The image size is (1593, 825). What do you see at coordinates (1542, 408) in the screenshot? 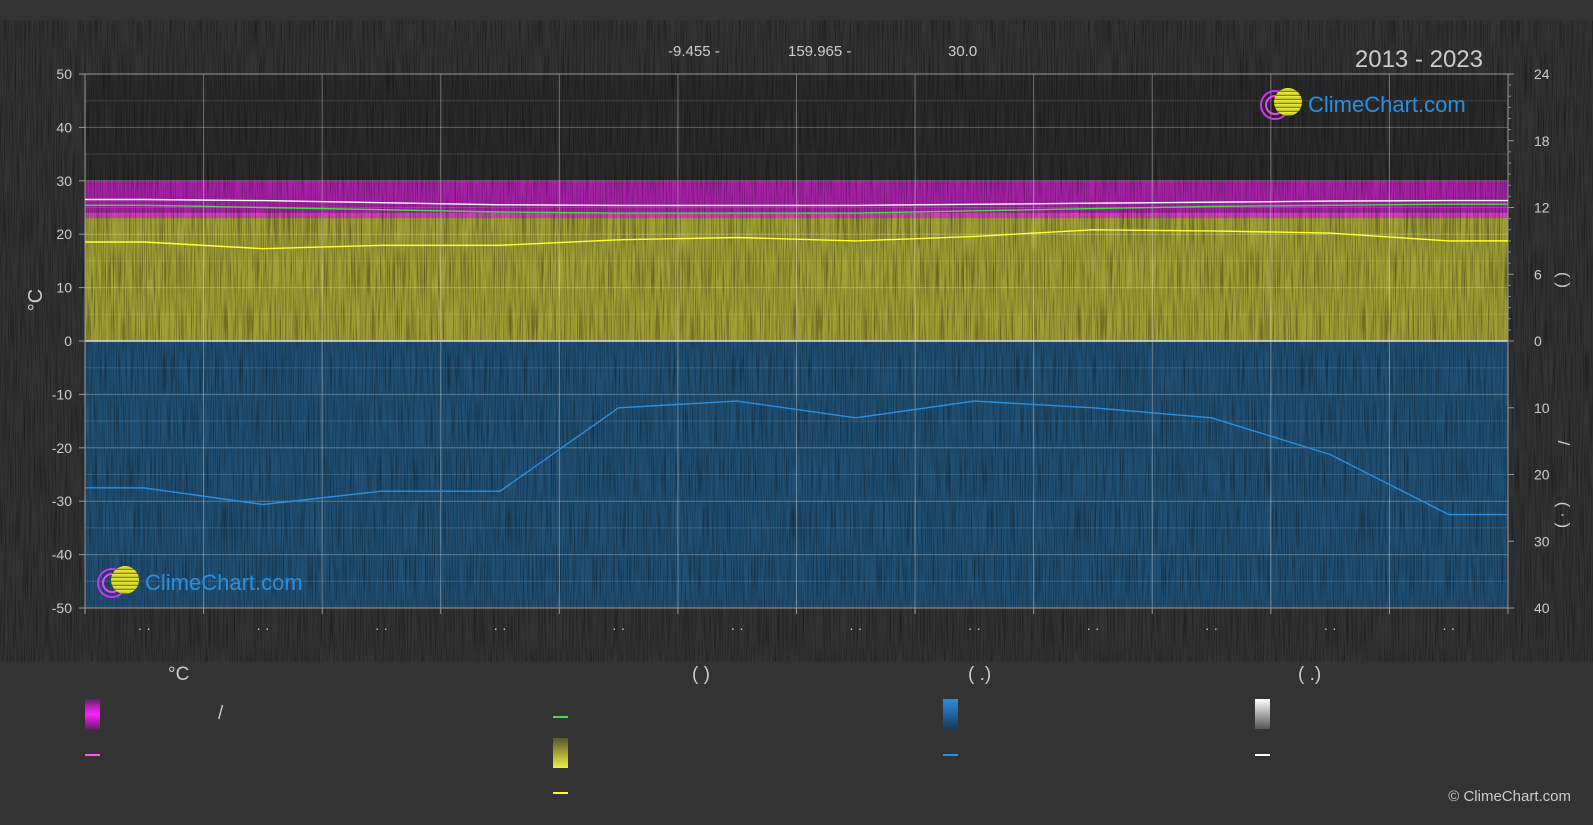
I see `y-right-precip-tick-label: 10` at bounding box center [1542, 408].